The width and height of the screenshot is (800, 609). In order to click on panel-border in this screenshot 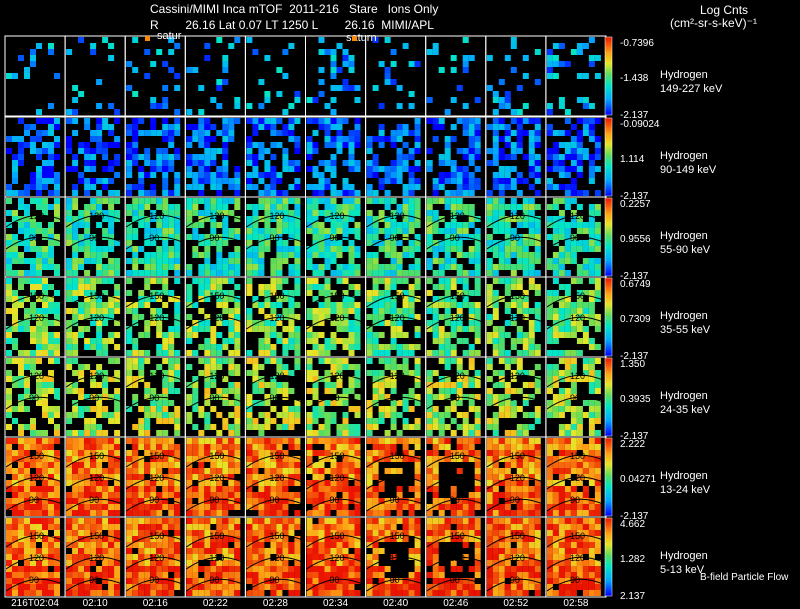, I will do `click(396, 76)`.